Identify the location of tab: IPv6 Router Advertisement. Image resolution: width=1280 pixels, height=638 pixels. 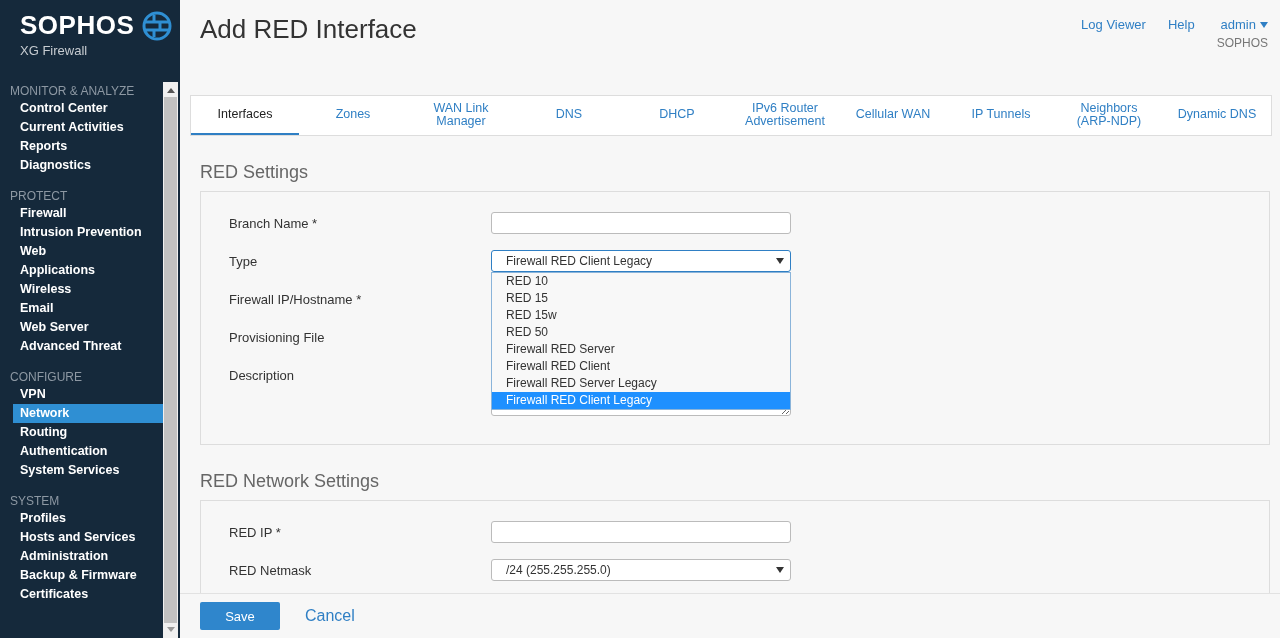
(785, 115).